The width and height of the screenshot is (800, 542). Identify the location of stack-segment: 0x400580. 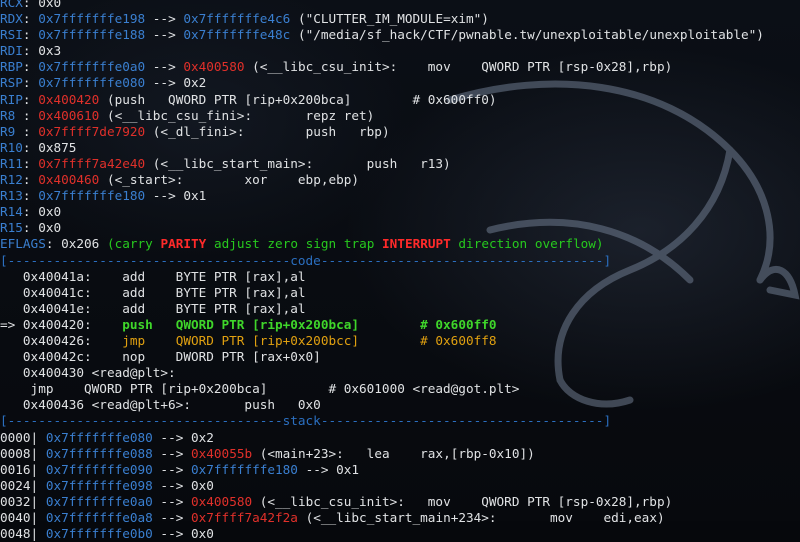
(222, 501).